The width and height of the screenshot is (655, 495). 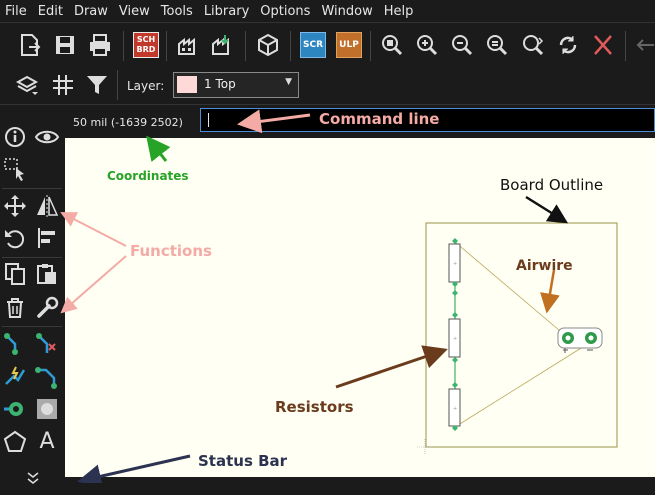 I want to click on annotation-airwire: Airwire, so click(x=544, y=266).